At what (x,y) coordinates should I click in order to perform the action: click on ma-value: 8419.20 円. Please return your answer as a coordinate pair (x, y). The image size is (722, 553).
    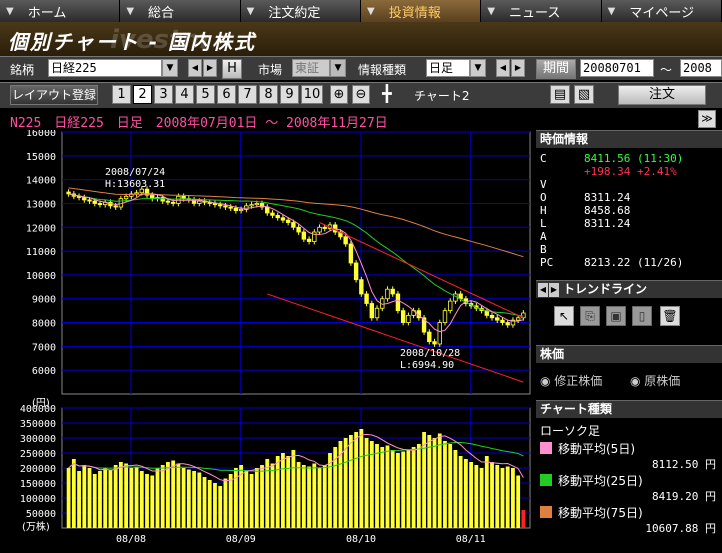
    Looking at the image, I should click on (684, 496).